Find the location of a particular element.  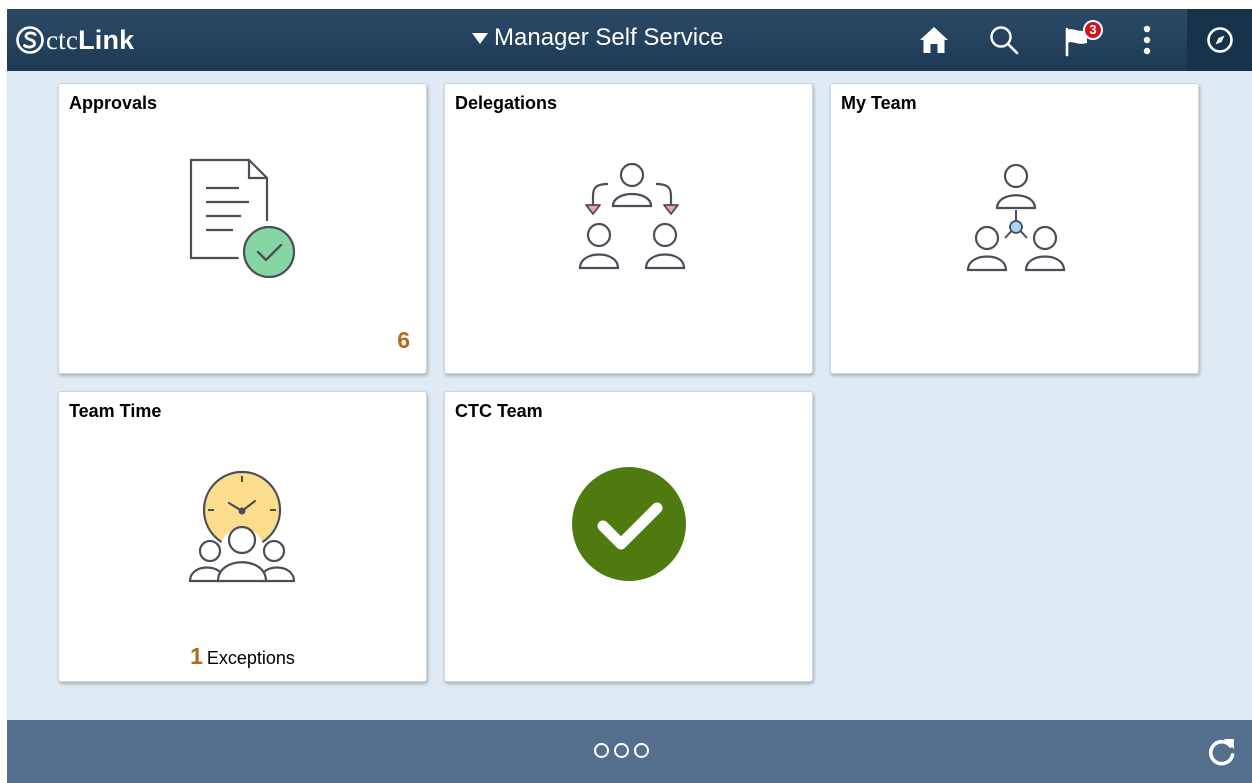

approvals-count: 6 is located at coordinates (403, 340).